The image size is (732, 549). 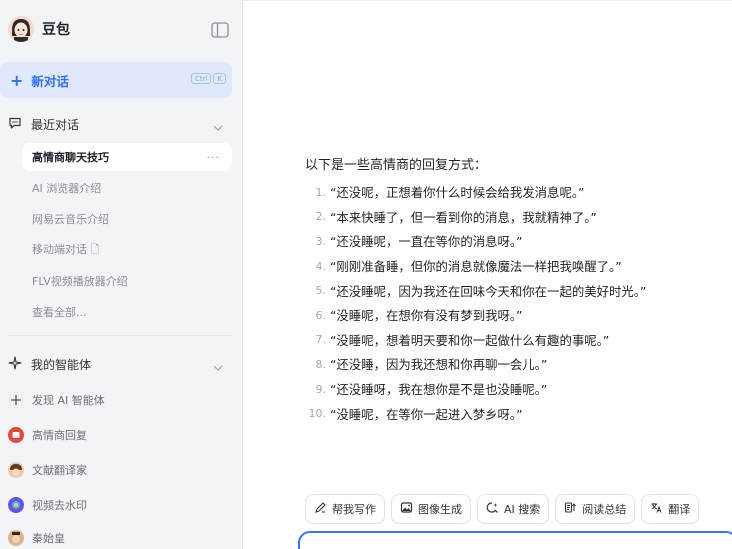 What do you see at coordinates (116, 124) in the screenshot?
I see `recent-section-header: 最近对话` at bounding box center [116, 124].